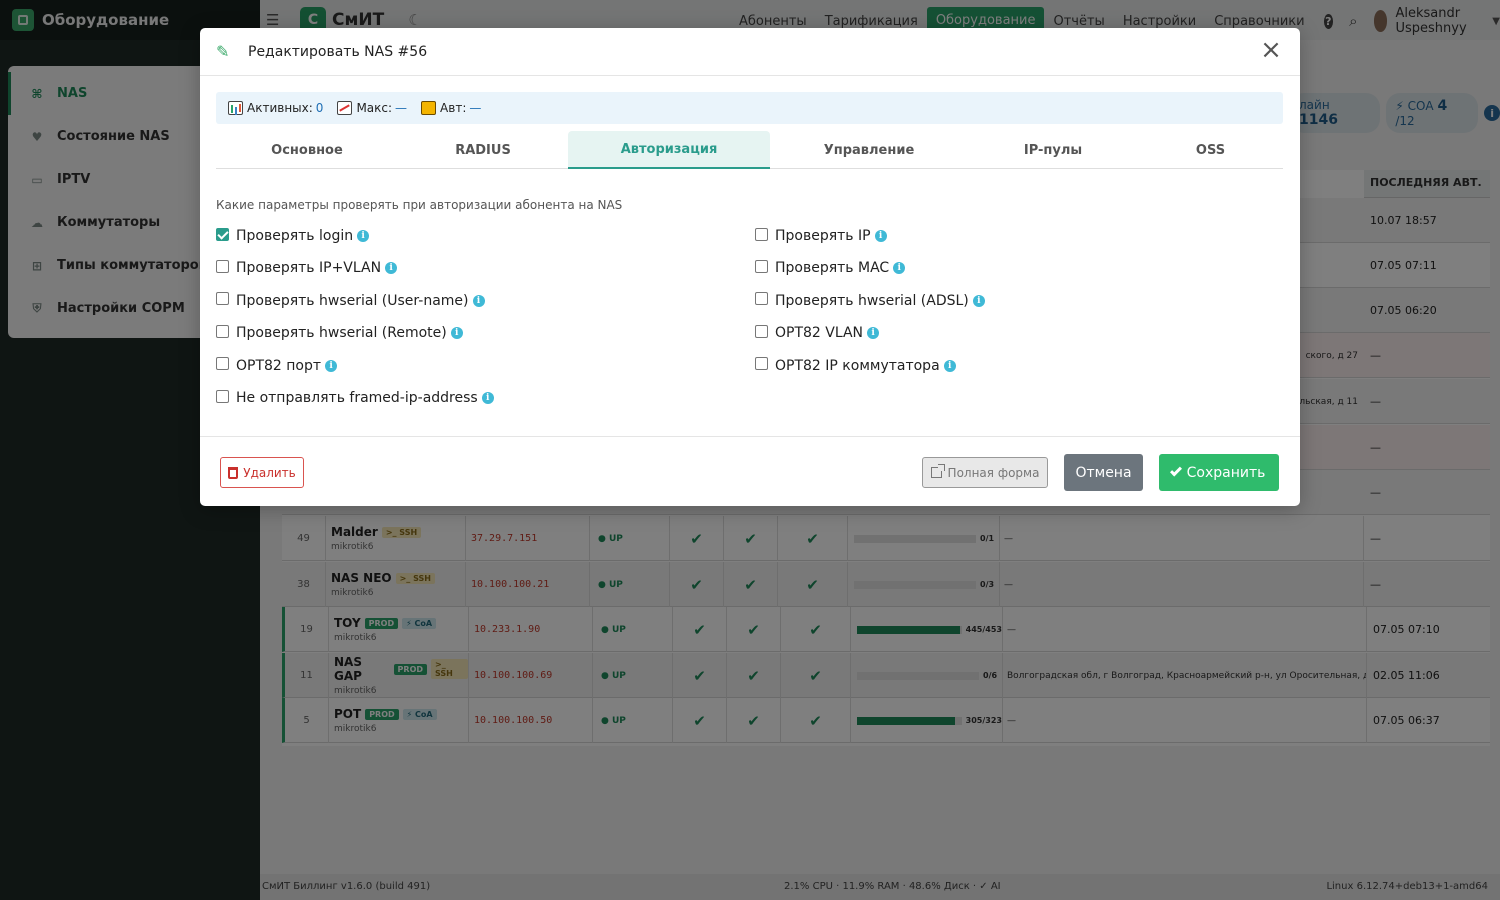  I want to click on checkbox-option: Проверять hwserial (ADSL) i, so click(870, 301).